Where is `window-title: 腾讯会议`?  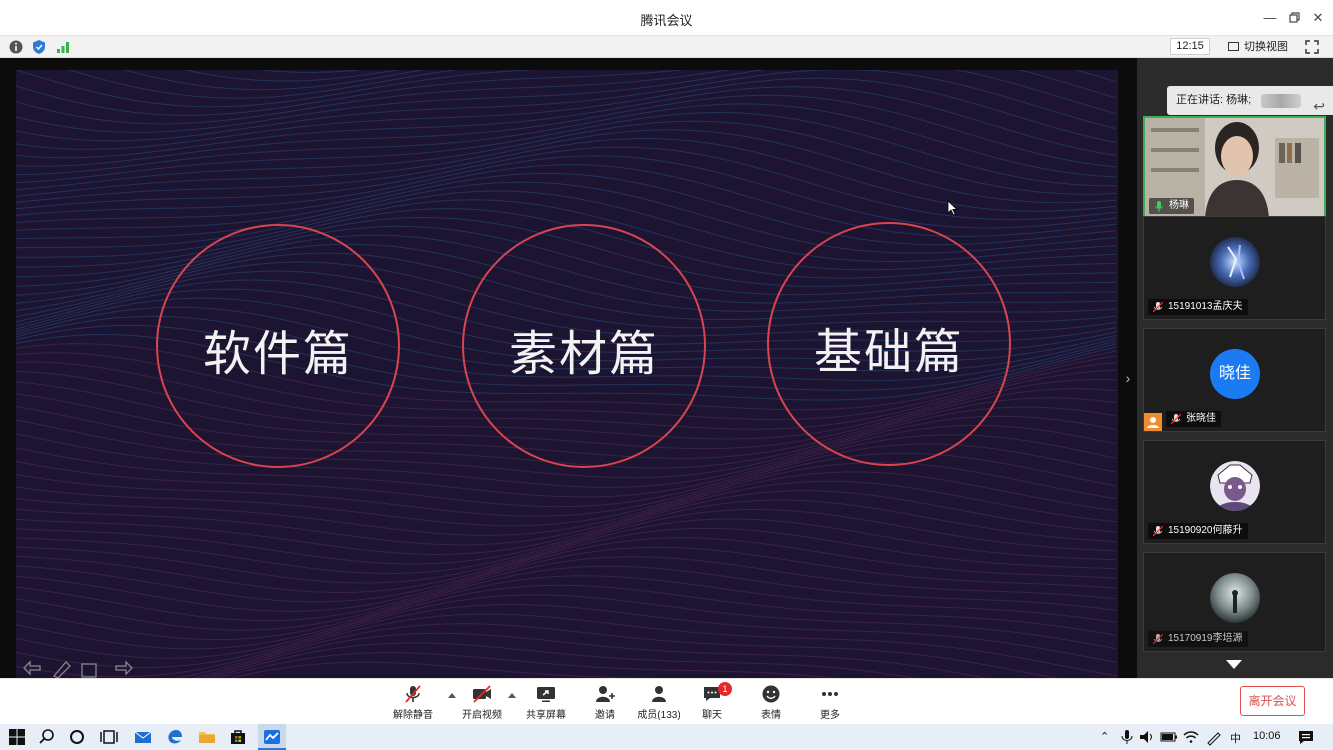
window-title: 腾讯会议 is located at coordinates (666, 20).